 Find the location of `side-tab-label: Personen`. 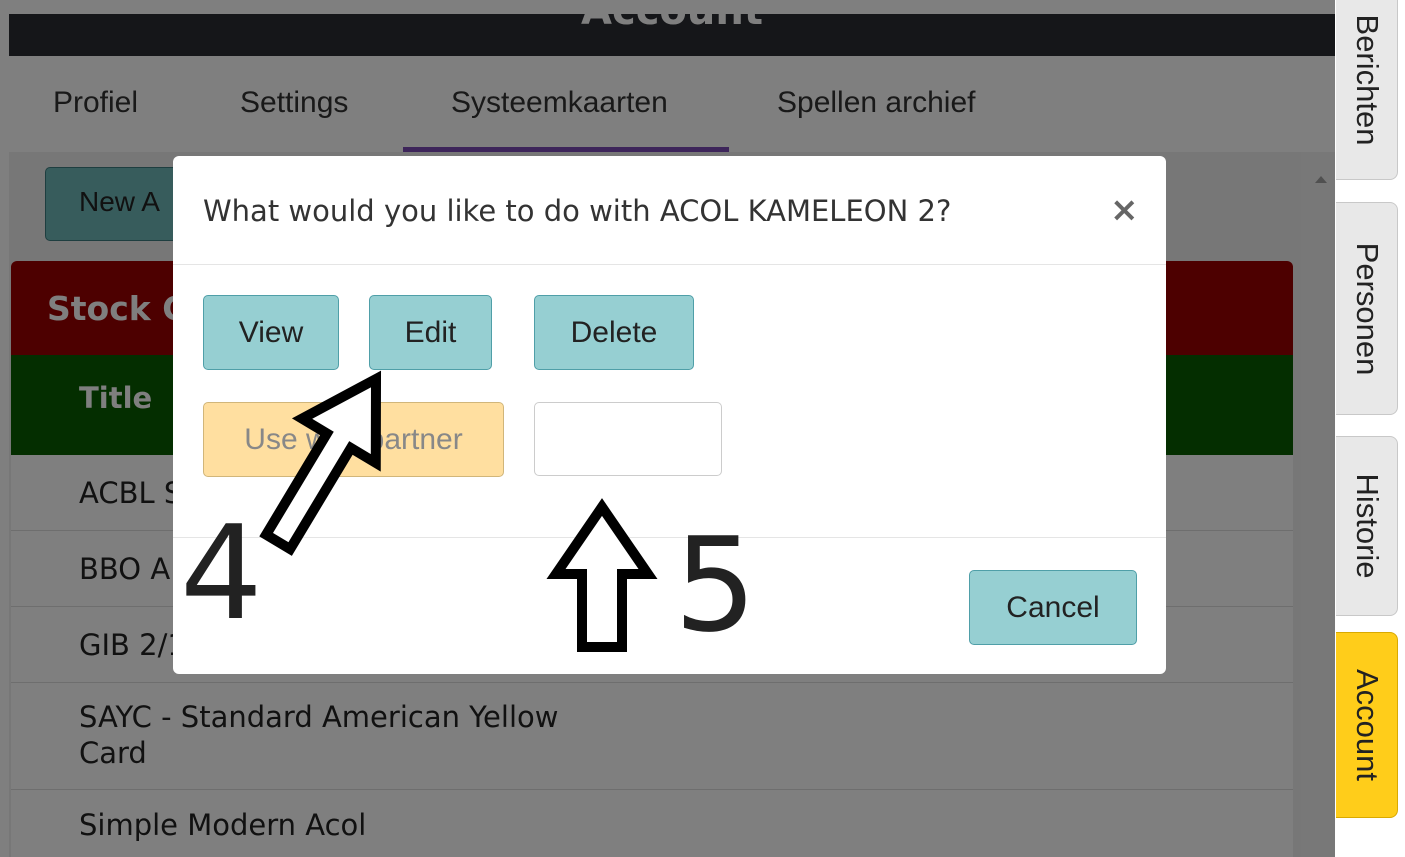

side-tab-label: Personen is located at coordinates (1367, 308).